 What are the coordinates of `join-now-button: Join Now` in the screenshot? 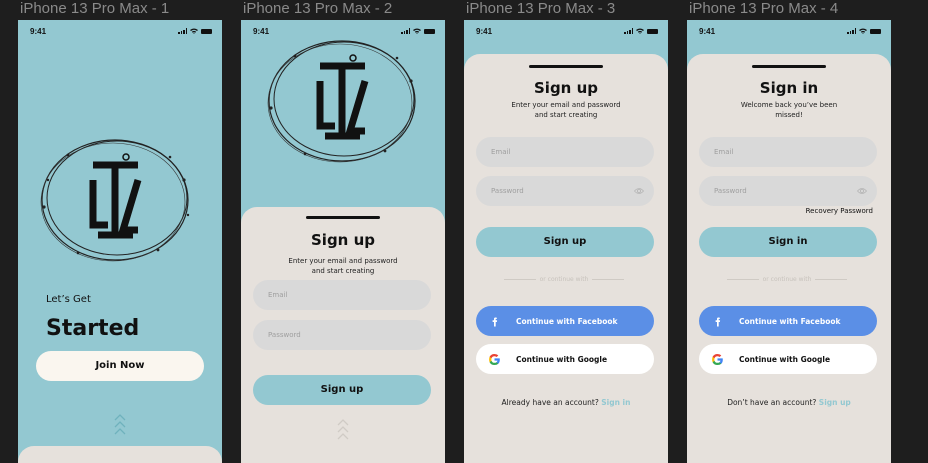 It's located at (120, 366).